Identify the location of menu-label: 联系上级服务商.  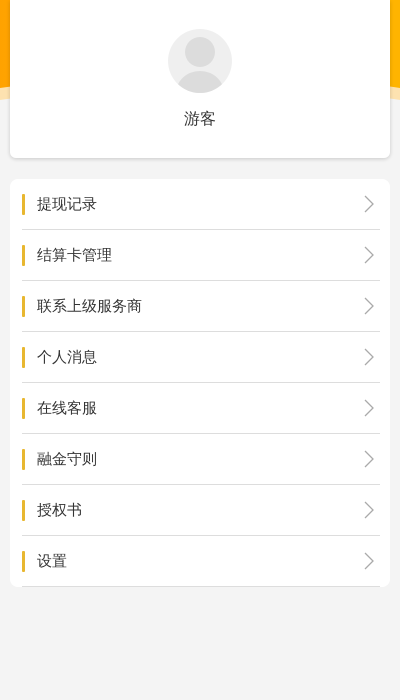
(90, 306).